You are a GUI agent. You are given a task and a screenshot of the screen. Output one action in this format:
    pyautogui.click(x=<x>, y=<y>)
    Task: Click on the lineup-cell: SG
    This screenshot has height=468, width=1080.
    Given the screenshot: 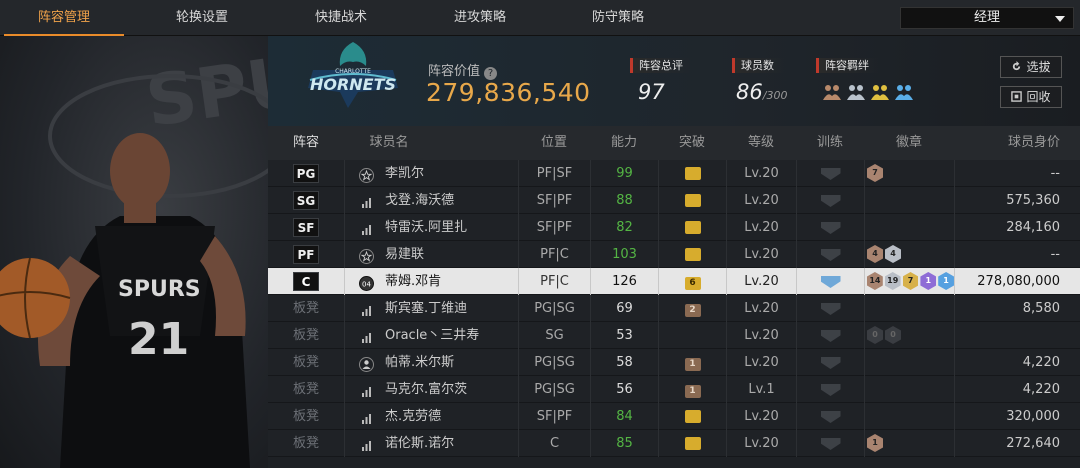 What is the action you would take?
    pyautogui.click(x=306, y=200)
    